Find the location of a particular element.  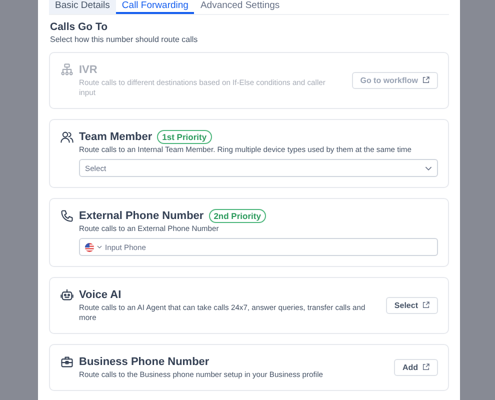

option-title: External Phone Number is located at coordinates (141, 216).